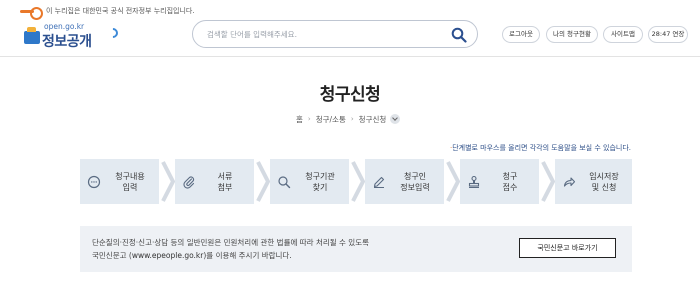 The image size is (700, 286). I want to click on pencil-icon, so click(379, 182).